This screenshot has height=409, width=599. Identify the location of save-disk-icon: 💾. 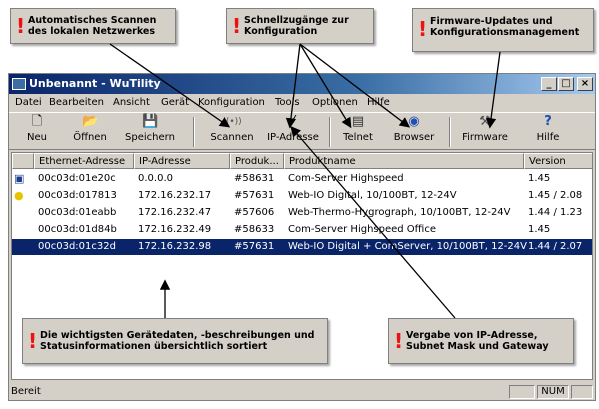
(150, 121).